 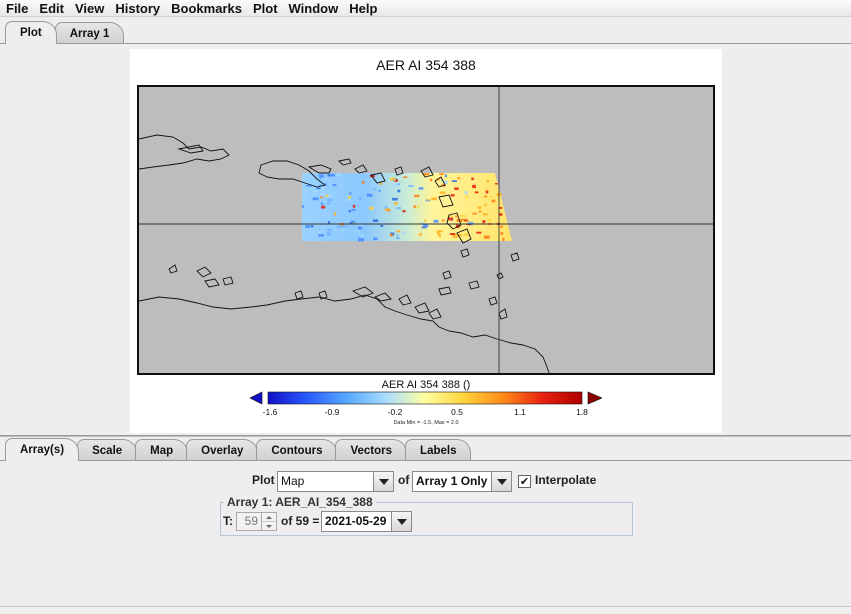 What do you see at coordinates (313, 8) in the screenshot?
I see `menu-window: Window` at bounding box center [313, 8].